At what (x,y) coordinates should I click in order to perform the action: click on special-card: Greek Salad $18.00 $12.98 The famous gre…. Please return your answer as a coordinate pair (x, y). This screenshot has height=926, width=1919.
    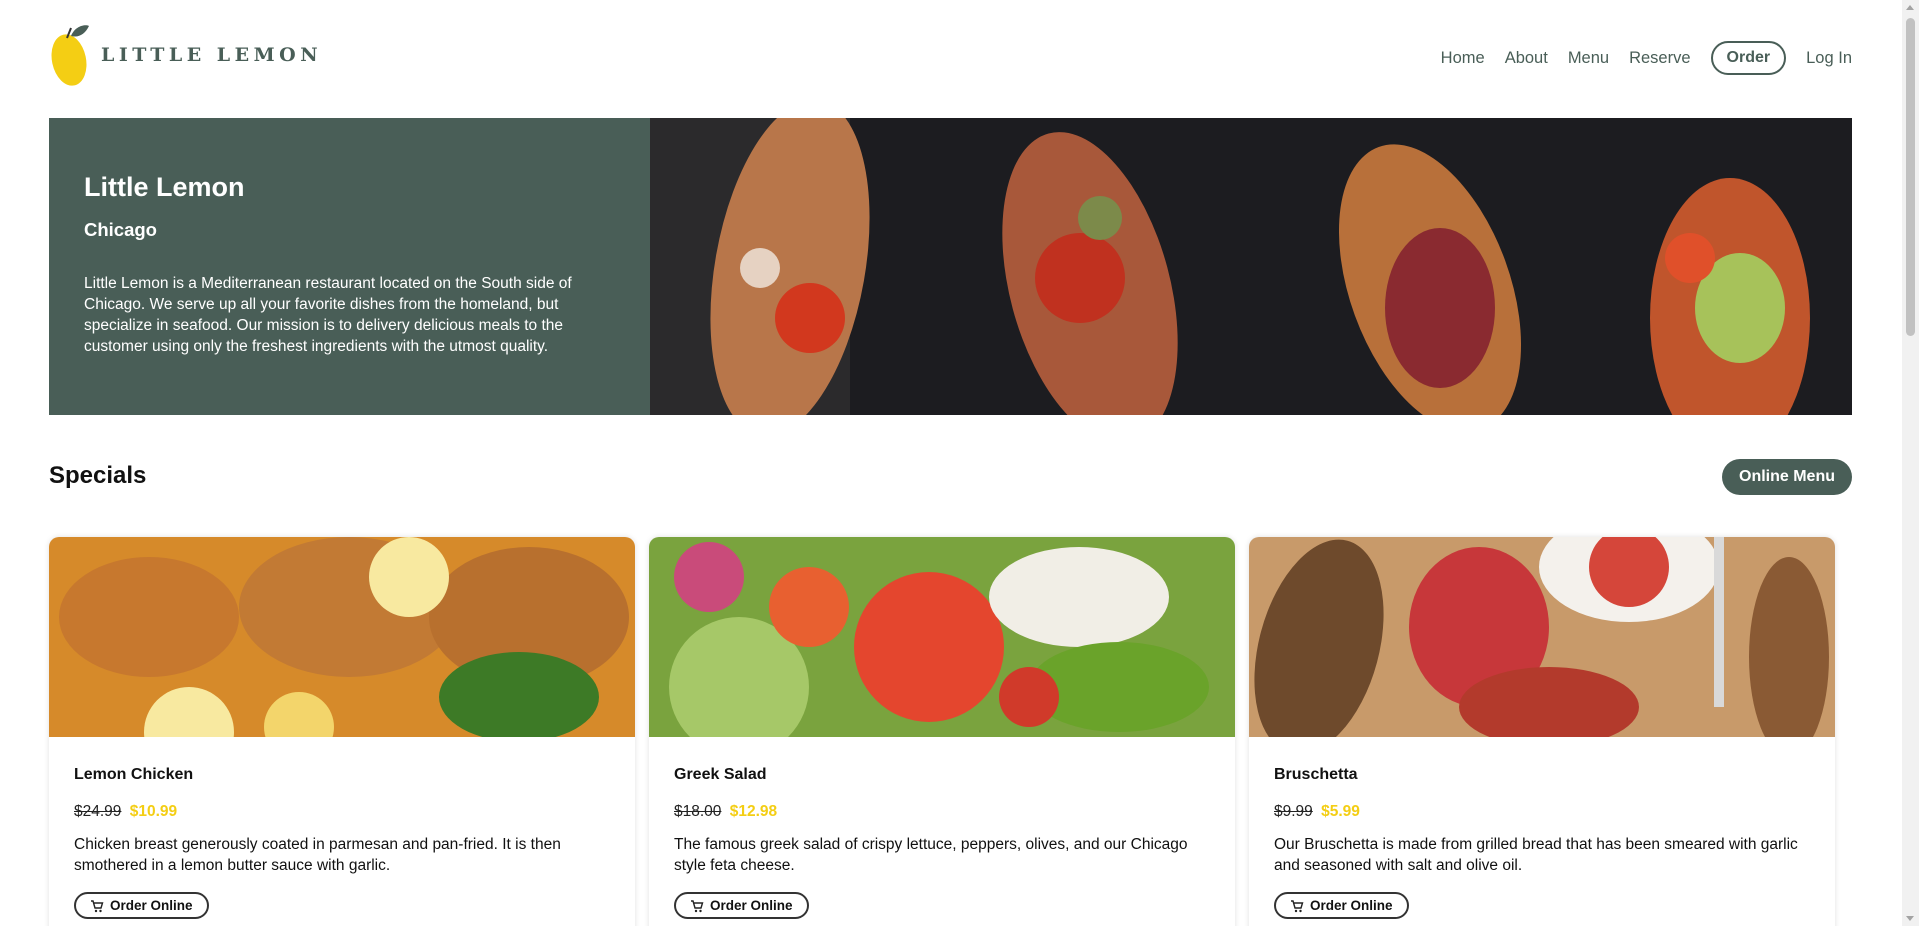
    Looking at the image, I should click on (942, 731).